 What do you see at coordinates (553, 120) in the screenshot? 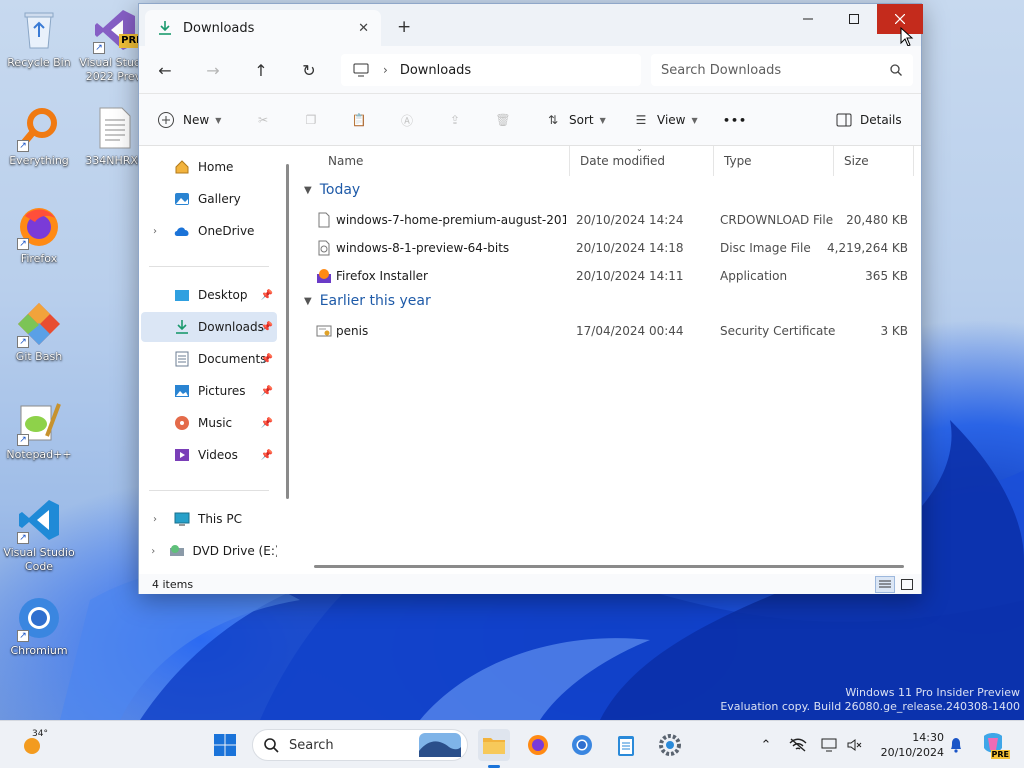
I see `sort-icon: ⇅` at bounding box center [553, 120].